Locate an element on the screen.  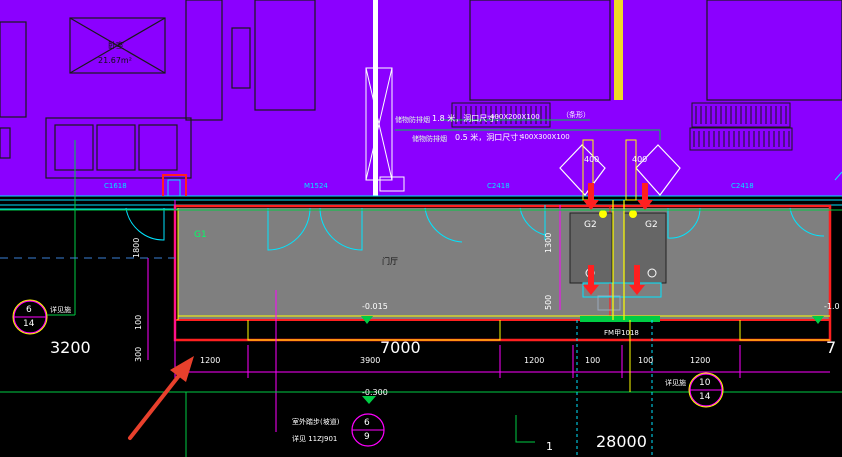
pointer-arrow is located at coordinates (161, 398).